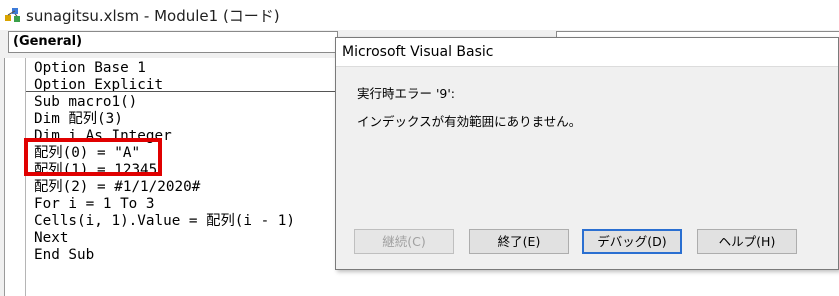 The image size is (839, 296). Describe the element at coordinates (90, 68) in the screenshot. I see `code-line: Option Base 1` at that location.